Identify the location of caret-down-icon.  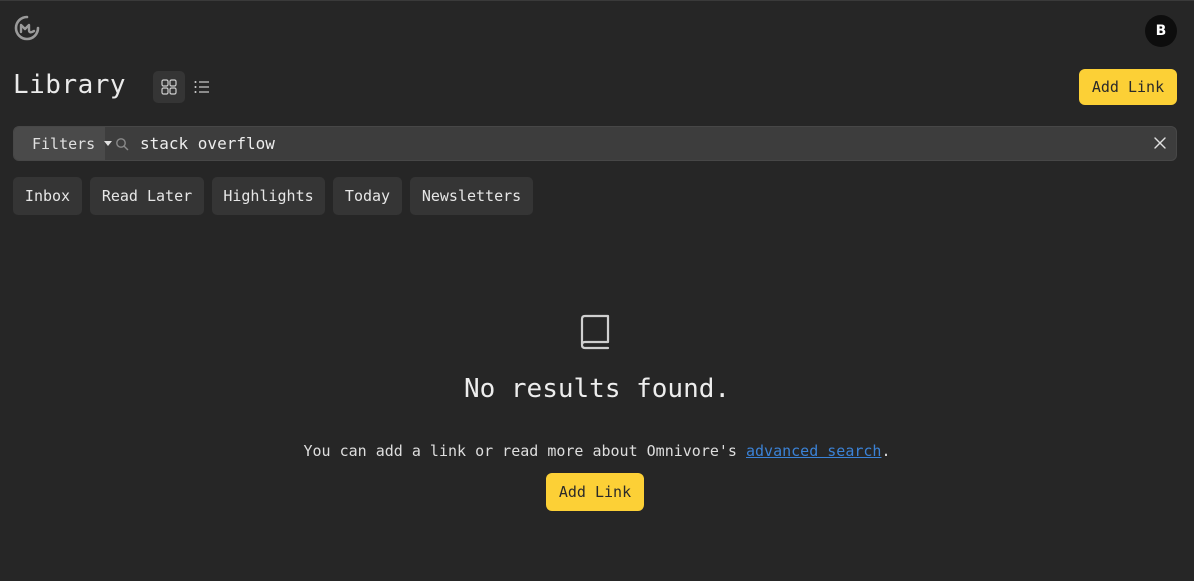
(108, 143).